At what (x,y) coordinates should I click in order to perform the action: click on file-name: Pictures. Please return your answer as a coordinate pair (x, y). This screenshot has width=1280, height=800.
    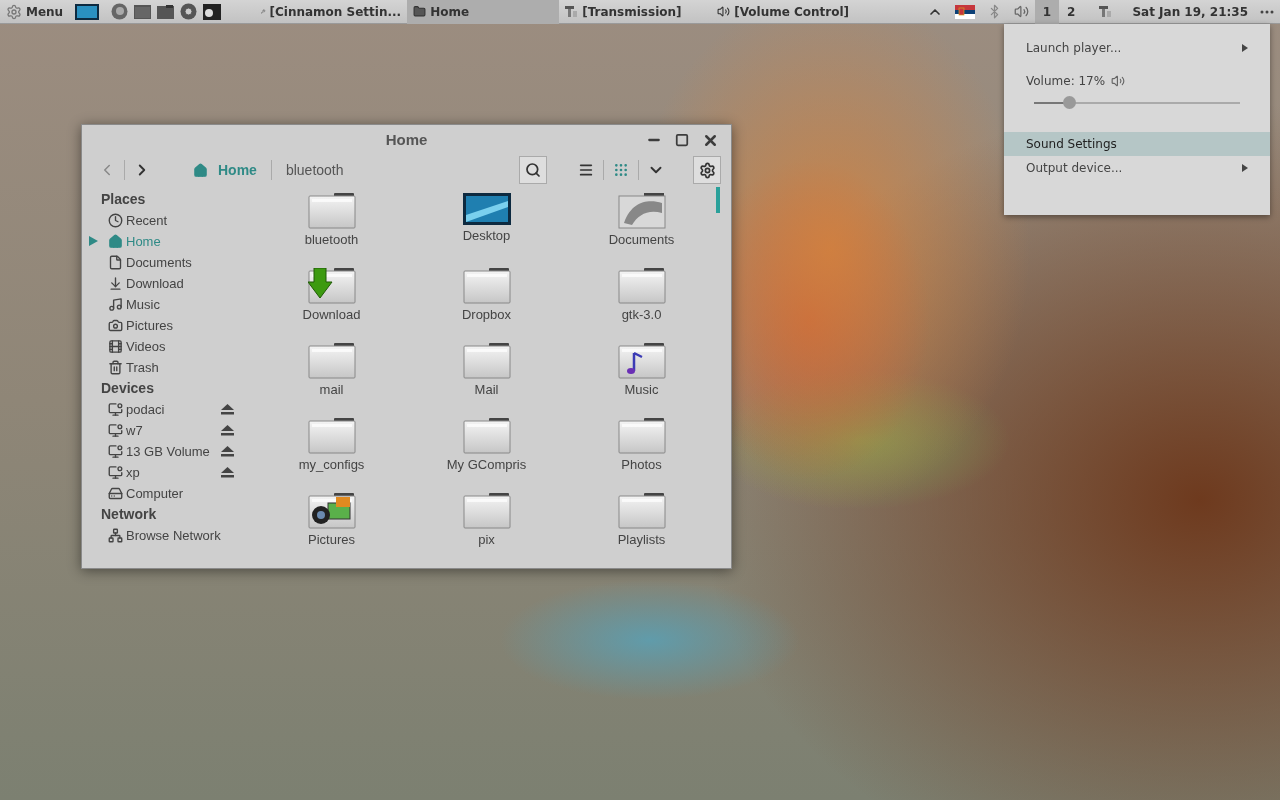
    Looking at the image, I should click on (331, 539).